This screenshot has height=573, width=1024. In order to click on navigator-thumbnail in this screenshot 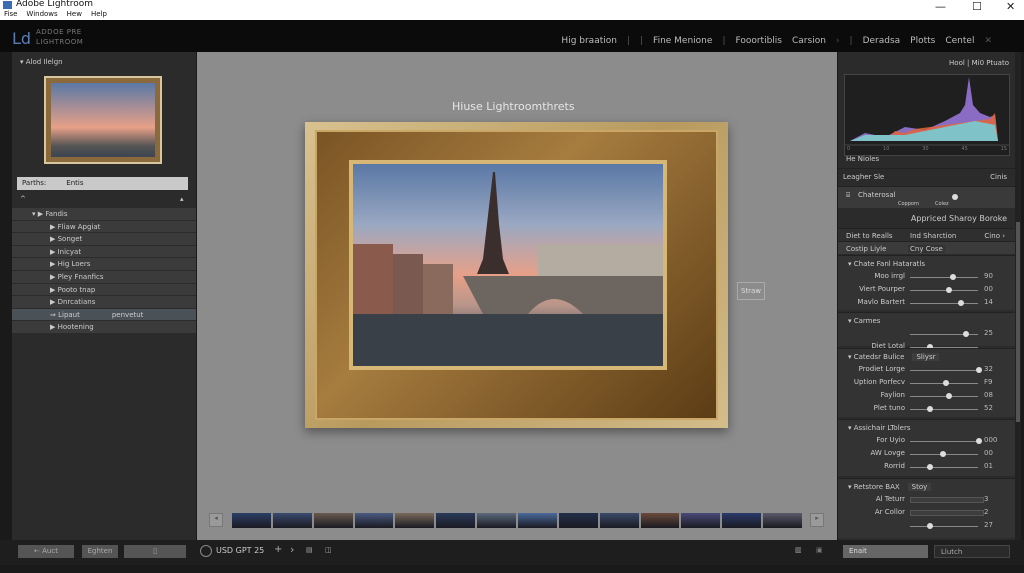, I will do `click(103, 120)`.